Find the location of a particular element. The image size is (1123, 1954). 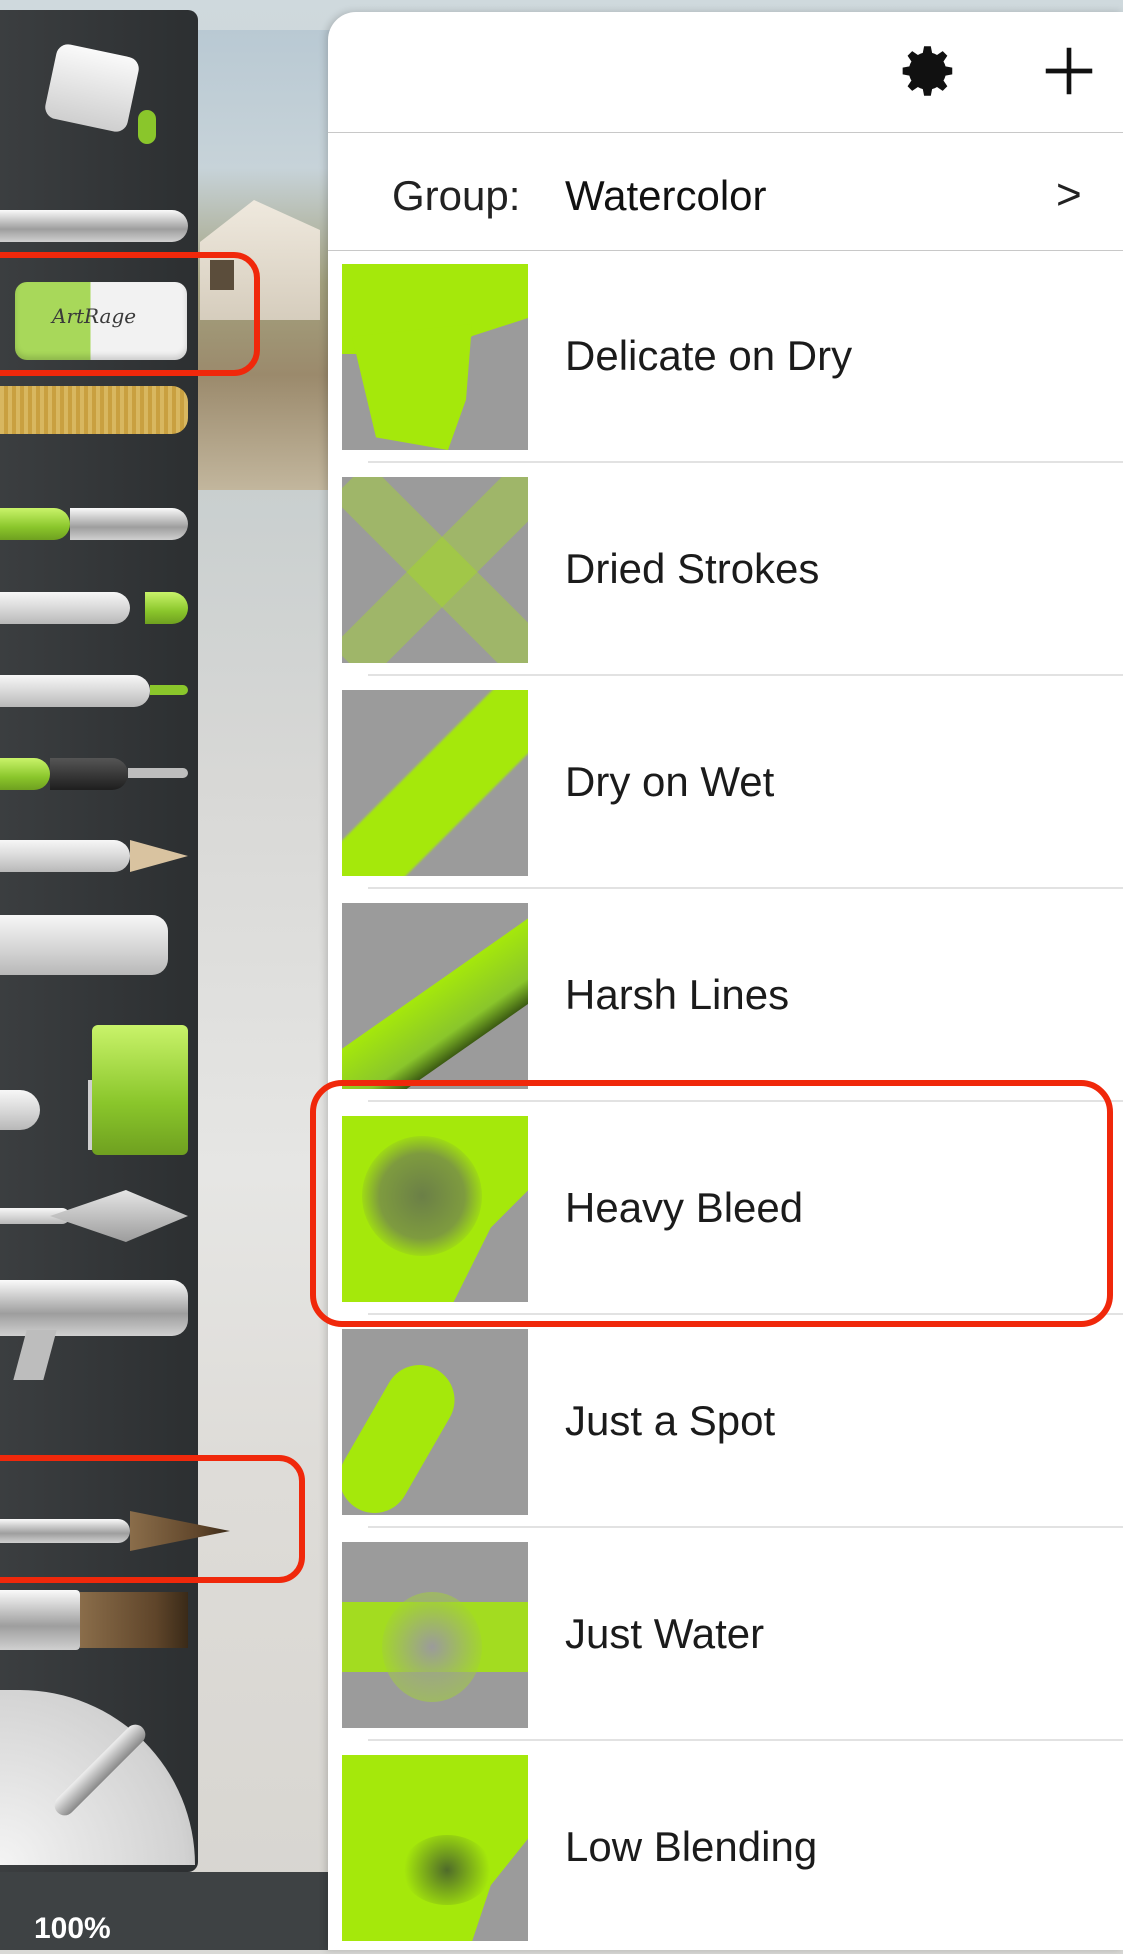

paint-tube-tool is located at coordinates (95, 950).